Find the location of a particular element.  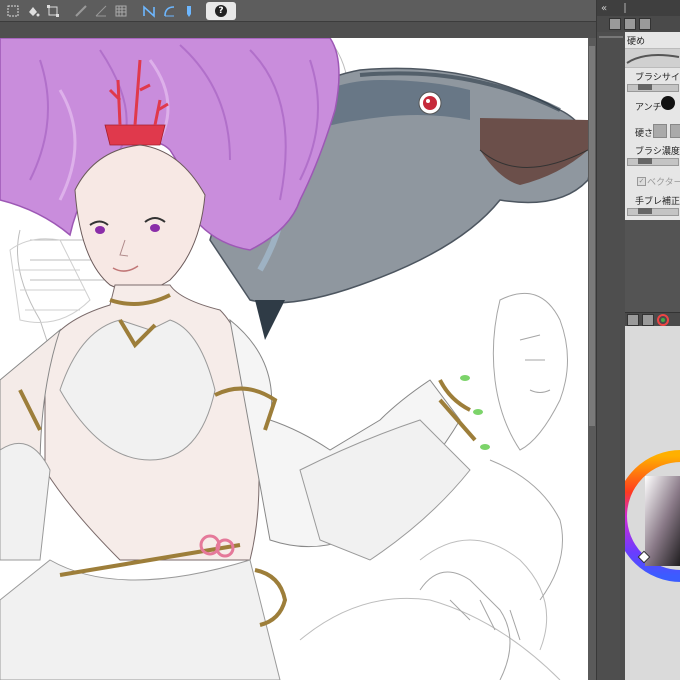

help-button: ? is located at coordinates (221, 10).